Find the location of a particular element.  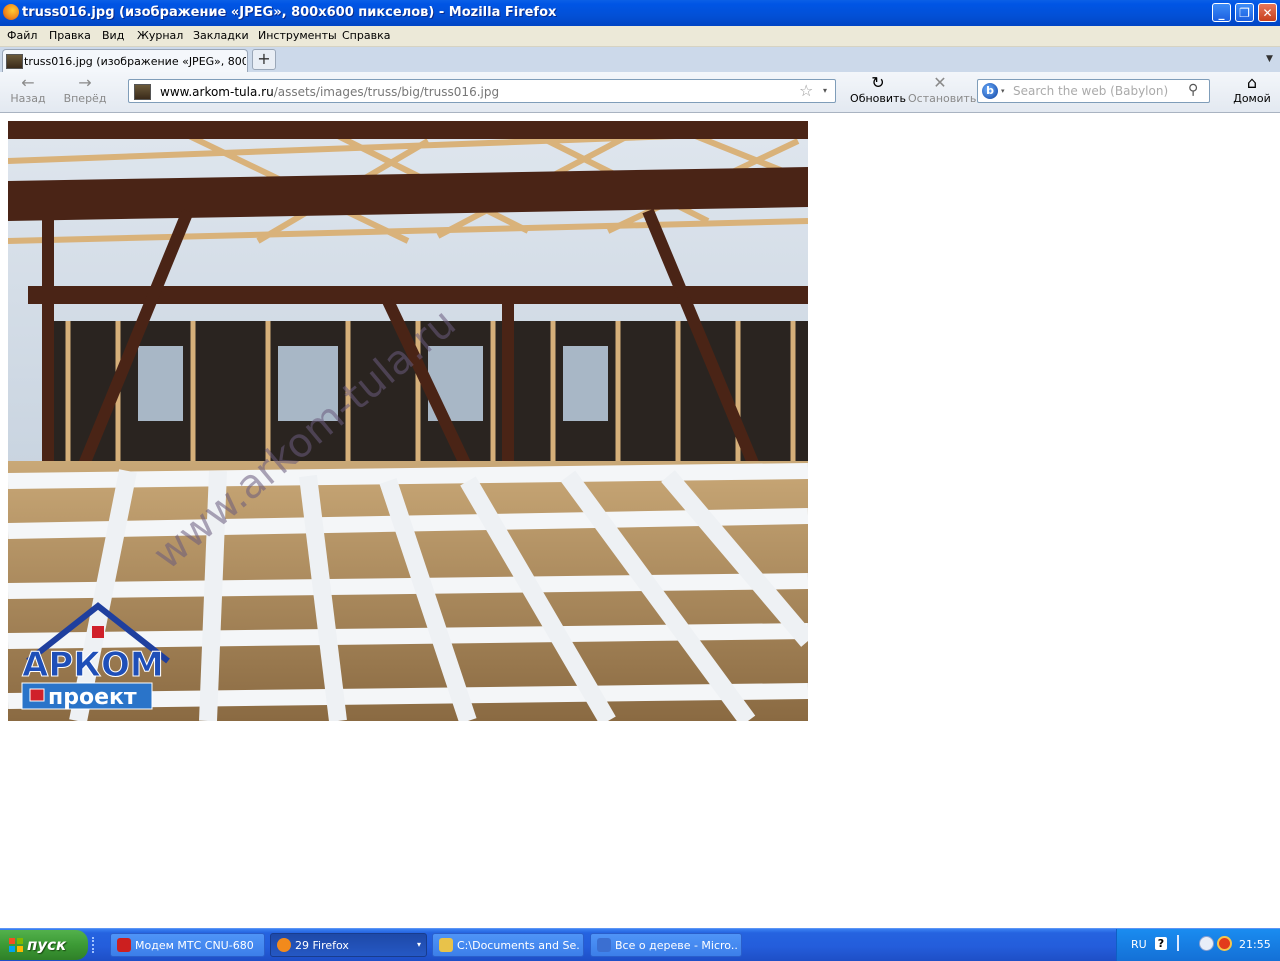

close-button: ✕ is located at coordinates (1267, 12).